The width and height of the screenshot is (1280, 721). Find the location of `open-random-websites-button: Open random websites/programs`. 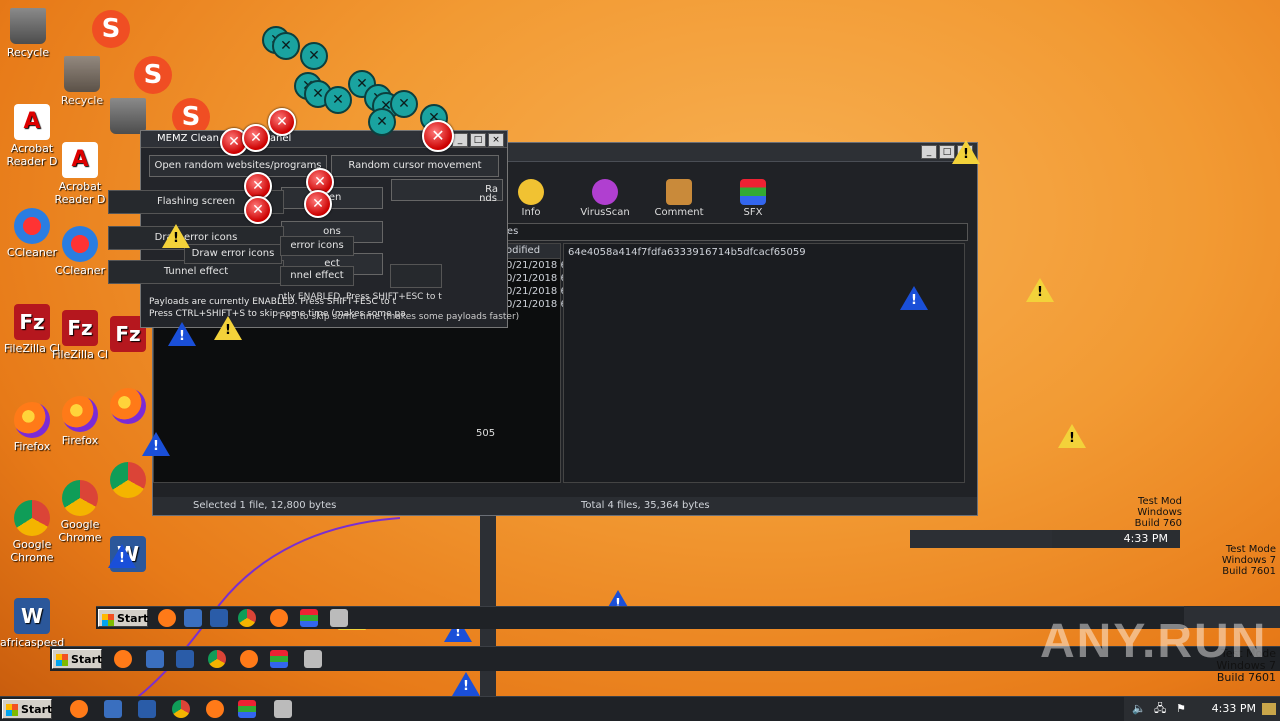

open-random-websites-button: Open random websites/programs is located at coordinates (238, 166).